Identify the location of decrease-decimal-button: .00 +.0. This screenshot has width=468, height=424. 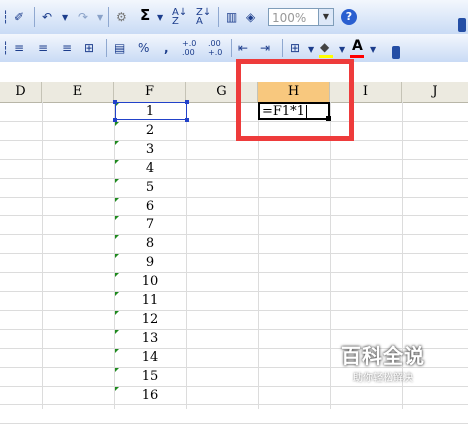
(219, 48).